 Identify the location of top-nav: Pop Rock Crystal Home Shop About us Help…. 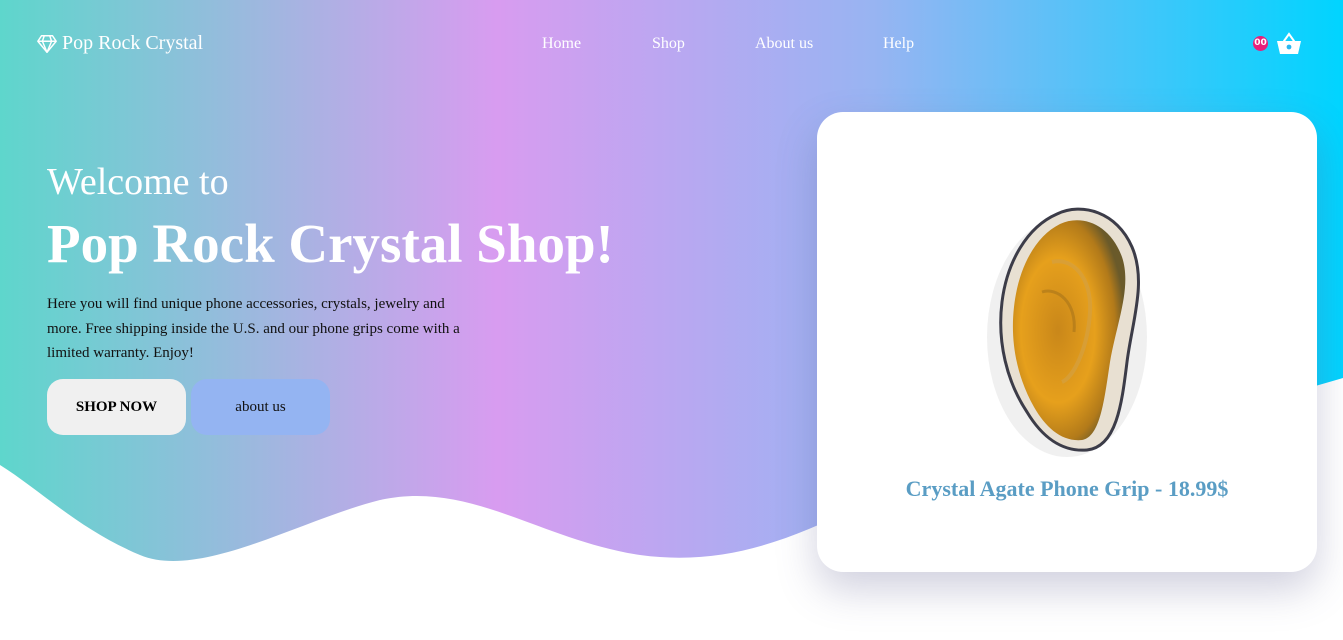
(671, 45).